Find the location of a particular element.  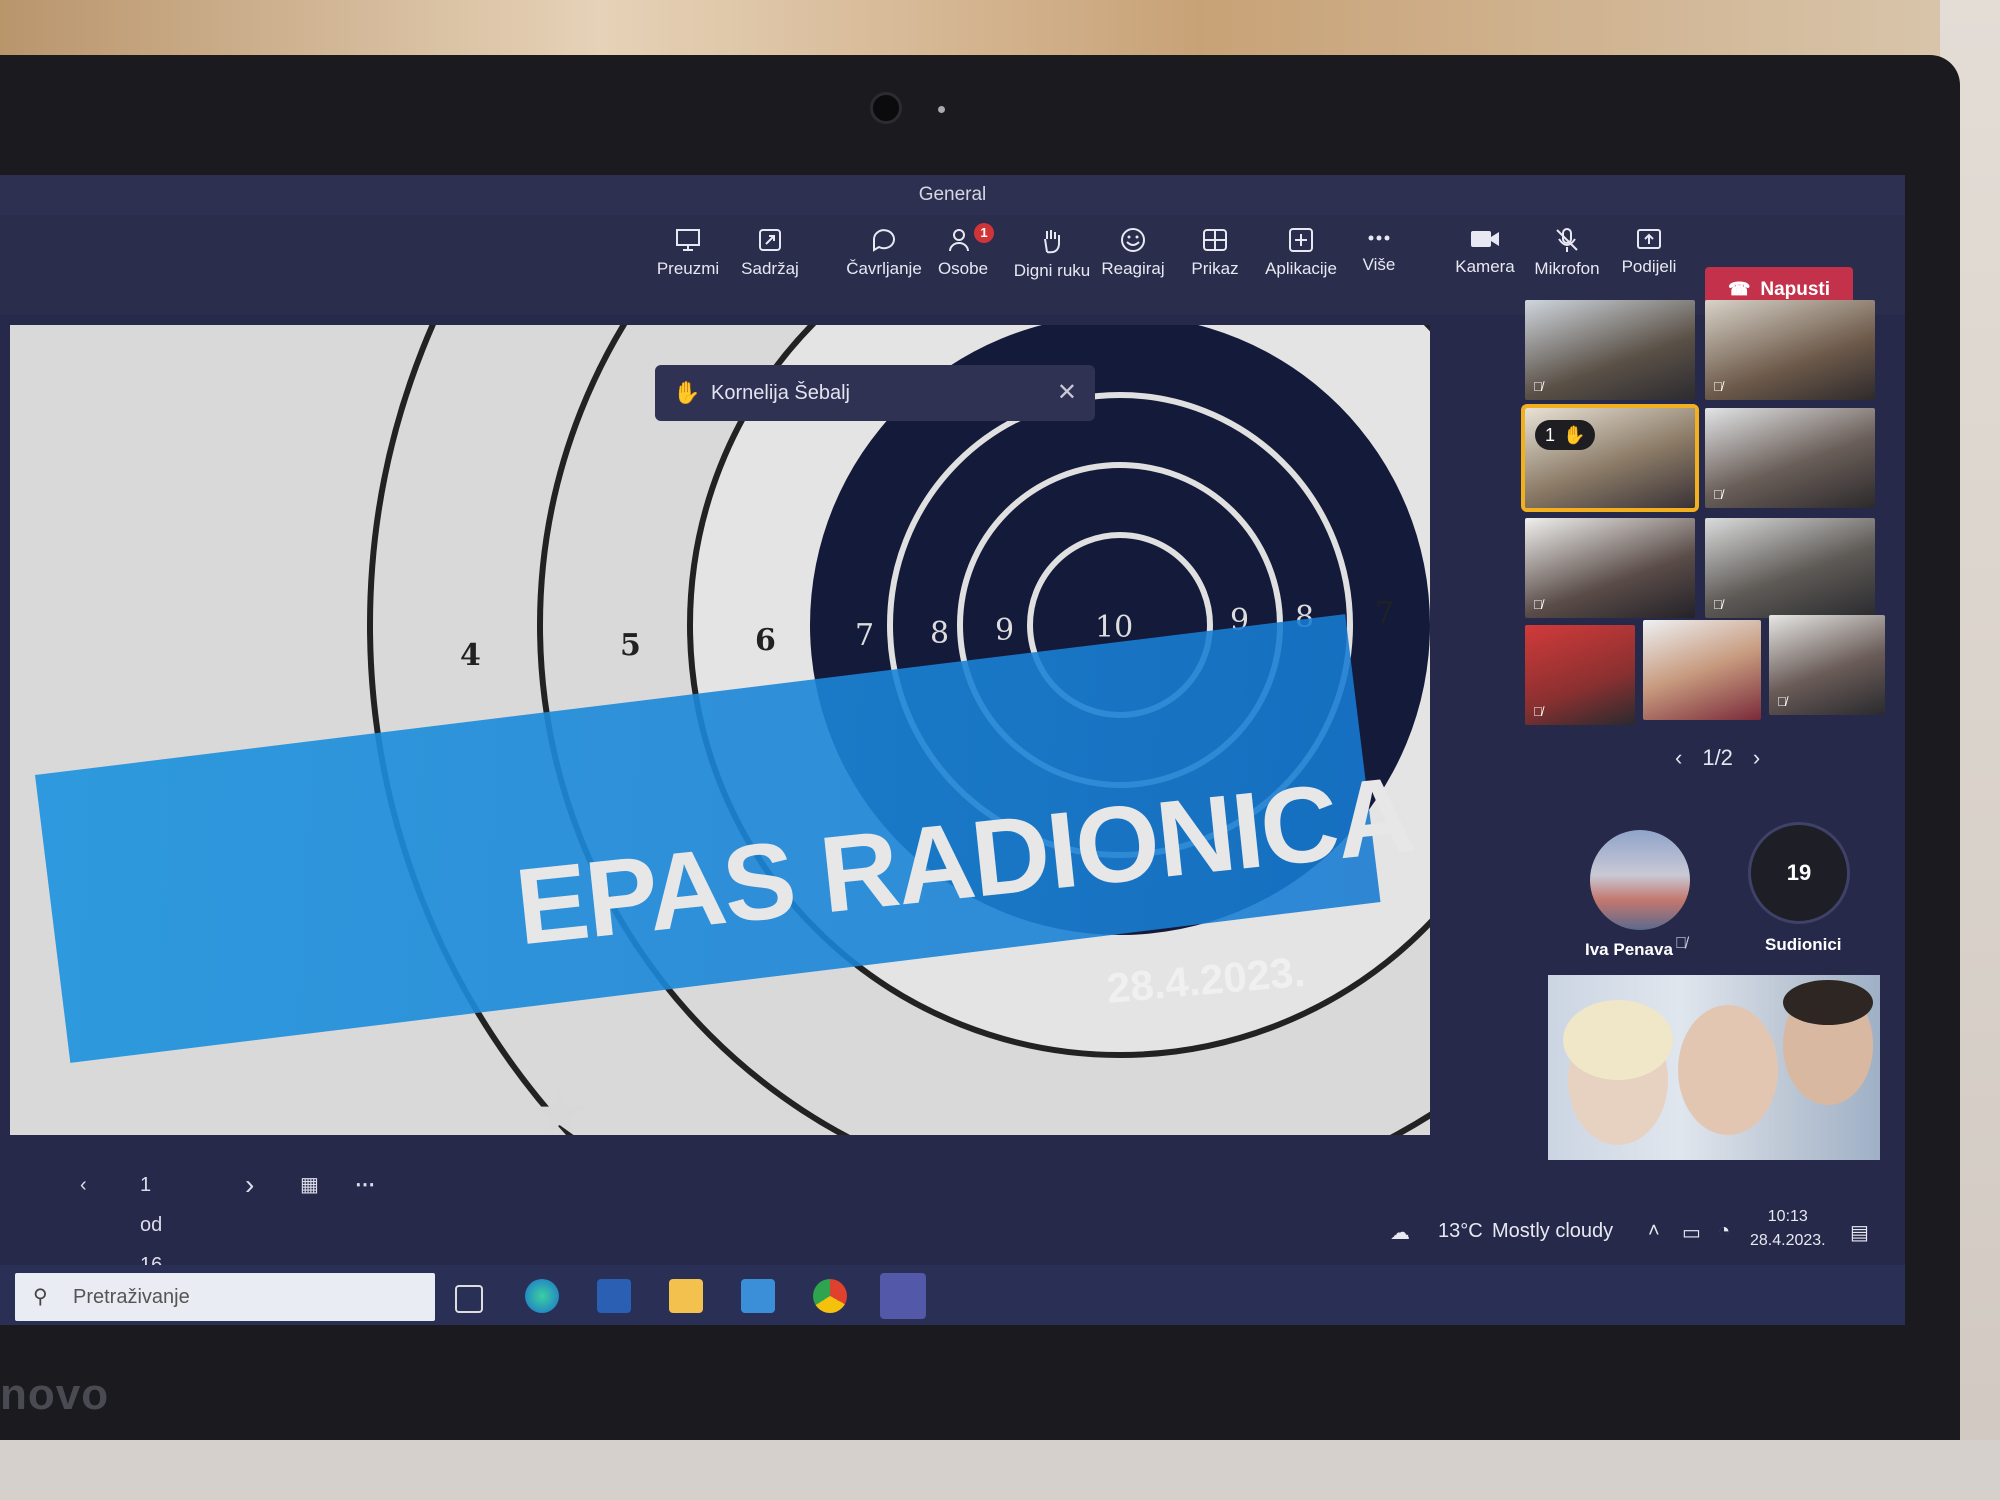

word-icon is located at coordinates (614, 1296).